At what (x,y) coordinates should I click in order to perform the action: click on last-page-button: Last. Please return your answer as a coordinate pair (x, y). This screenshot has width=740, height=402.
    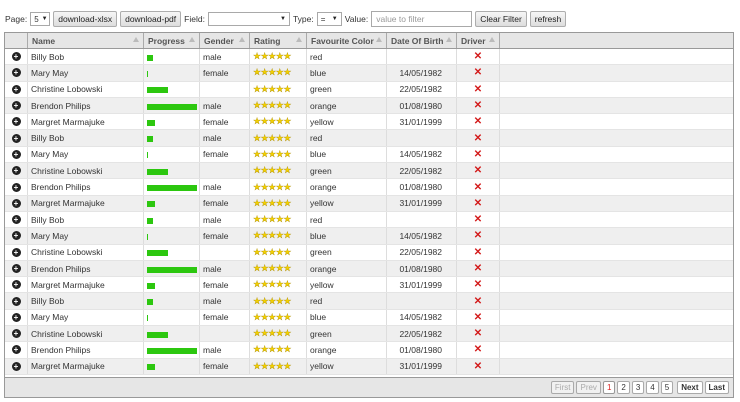
    Looking at the image, I should click on (716, 387).